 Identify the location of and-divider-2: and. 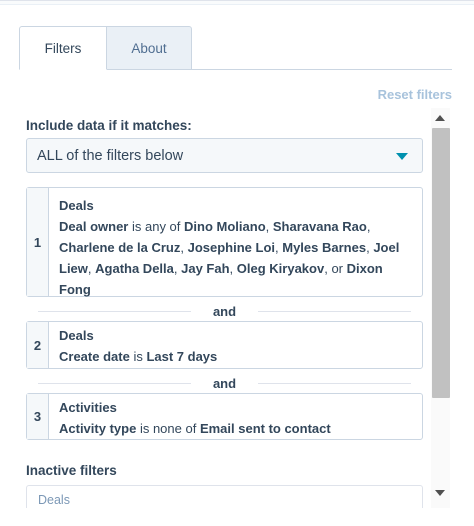
(224, 383).